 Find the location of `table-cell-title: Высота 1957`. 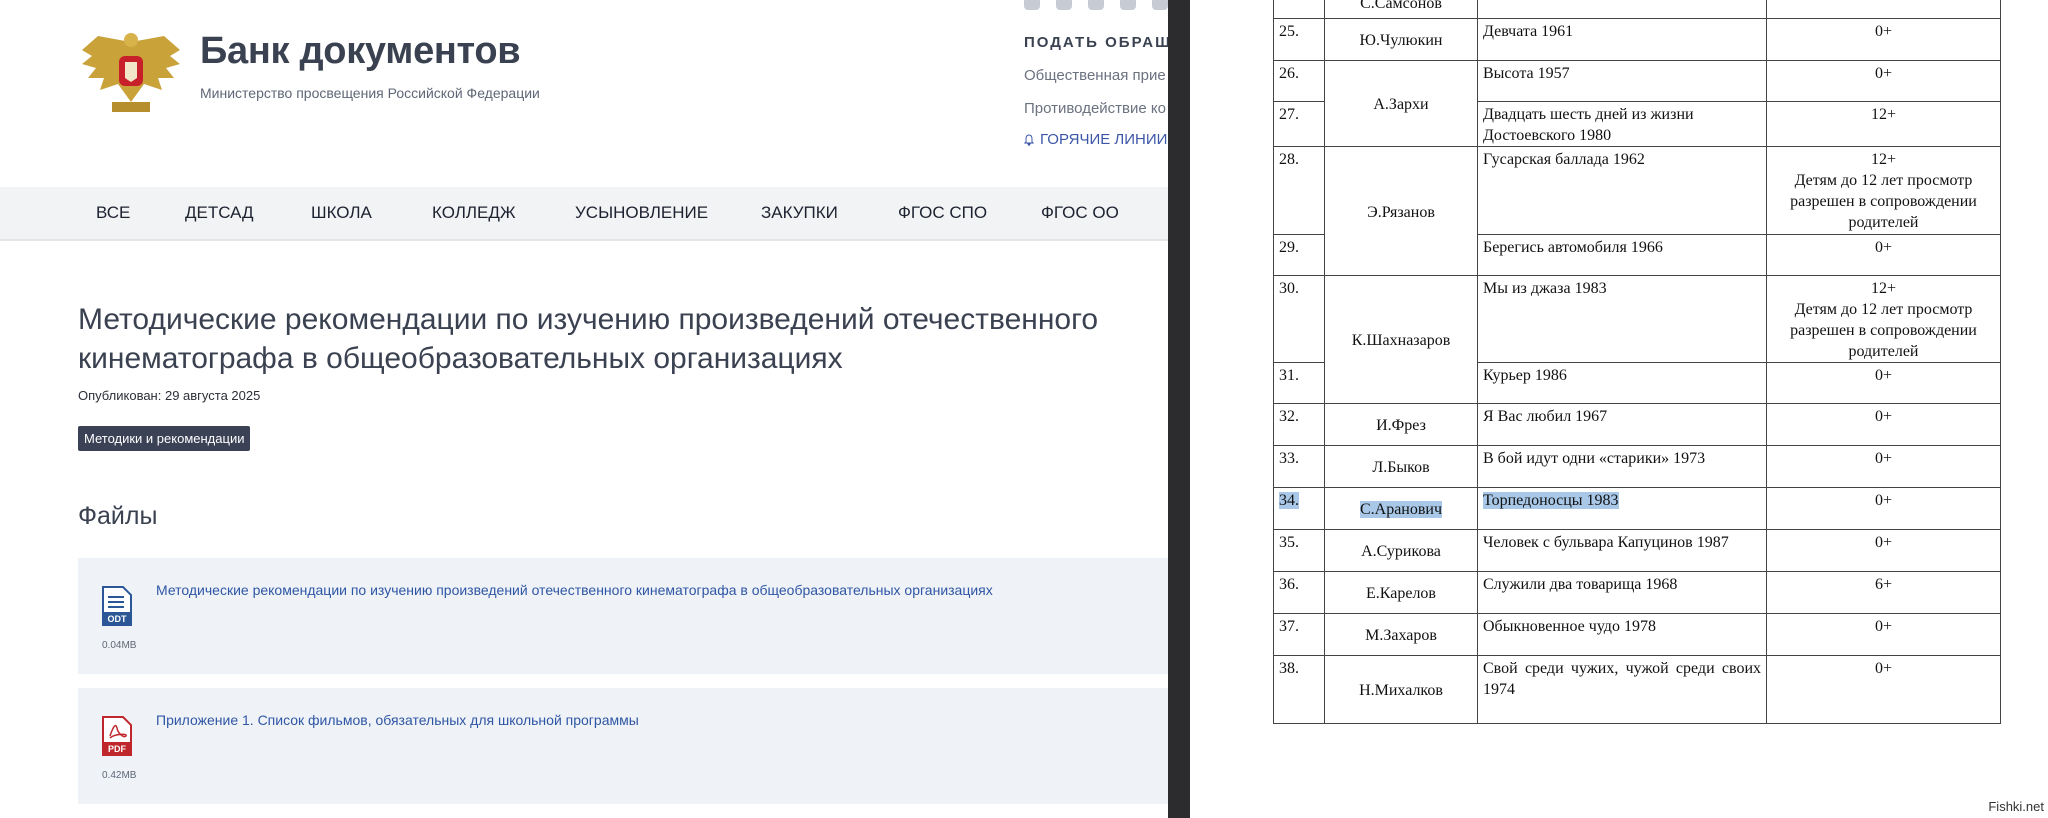

table-cell-title: Высота 1957 is located at coordinates (1622, 81).